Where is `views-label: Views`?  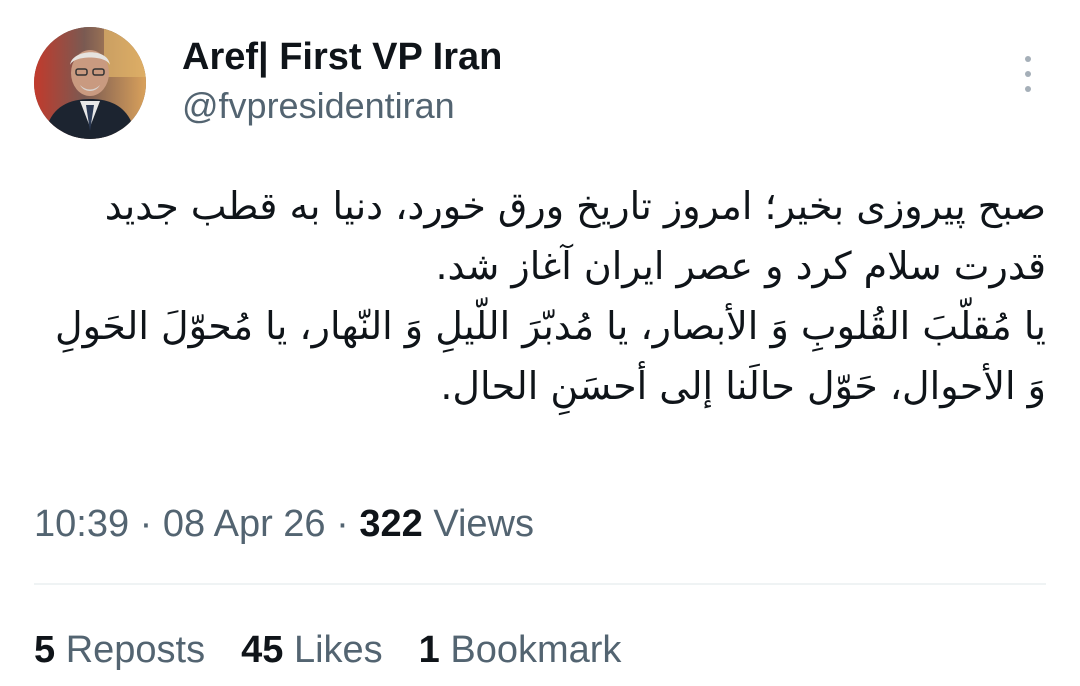
views-label: Views is located at coordinates (483, 524).